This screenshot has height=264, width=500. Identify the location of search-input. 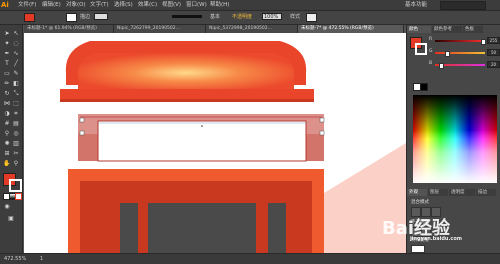
(463, 5).